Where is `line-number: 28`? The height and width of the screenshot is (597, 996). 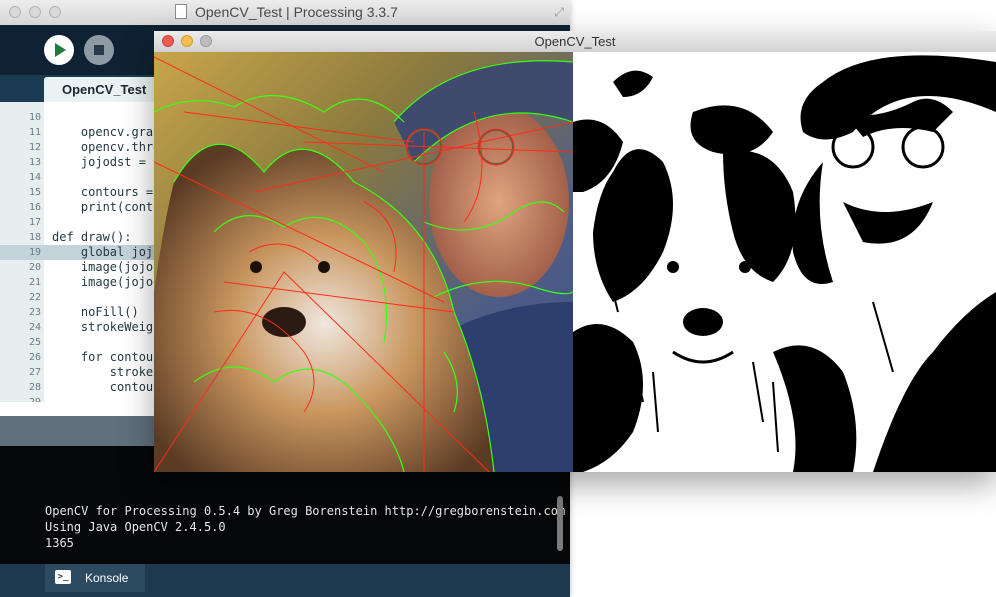 line-number: 28 is located at coordinates (34, 387).